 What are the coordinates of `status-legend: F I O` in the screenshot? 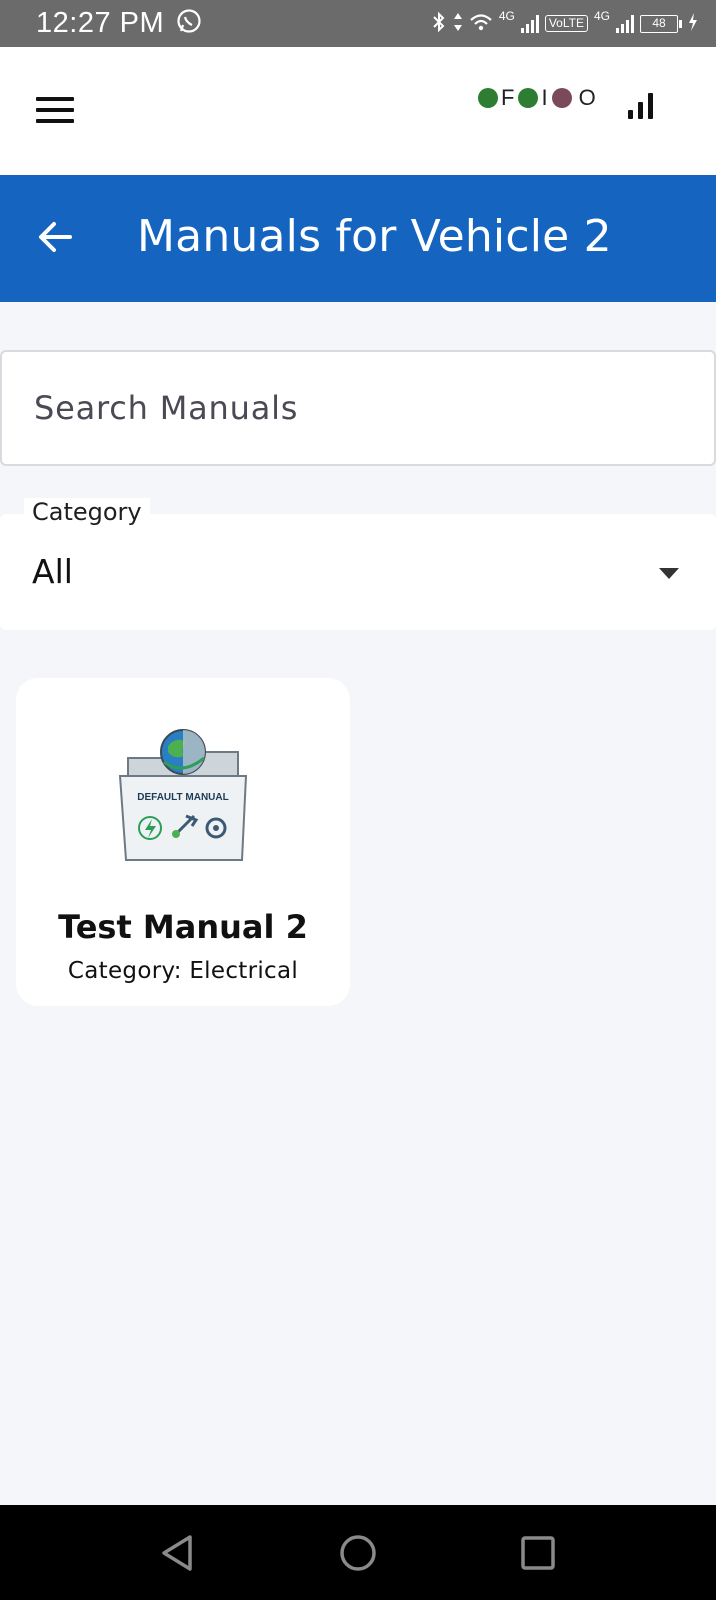 It's located at (539, 98).